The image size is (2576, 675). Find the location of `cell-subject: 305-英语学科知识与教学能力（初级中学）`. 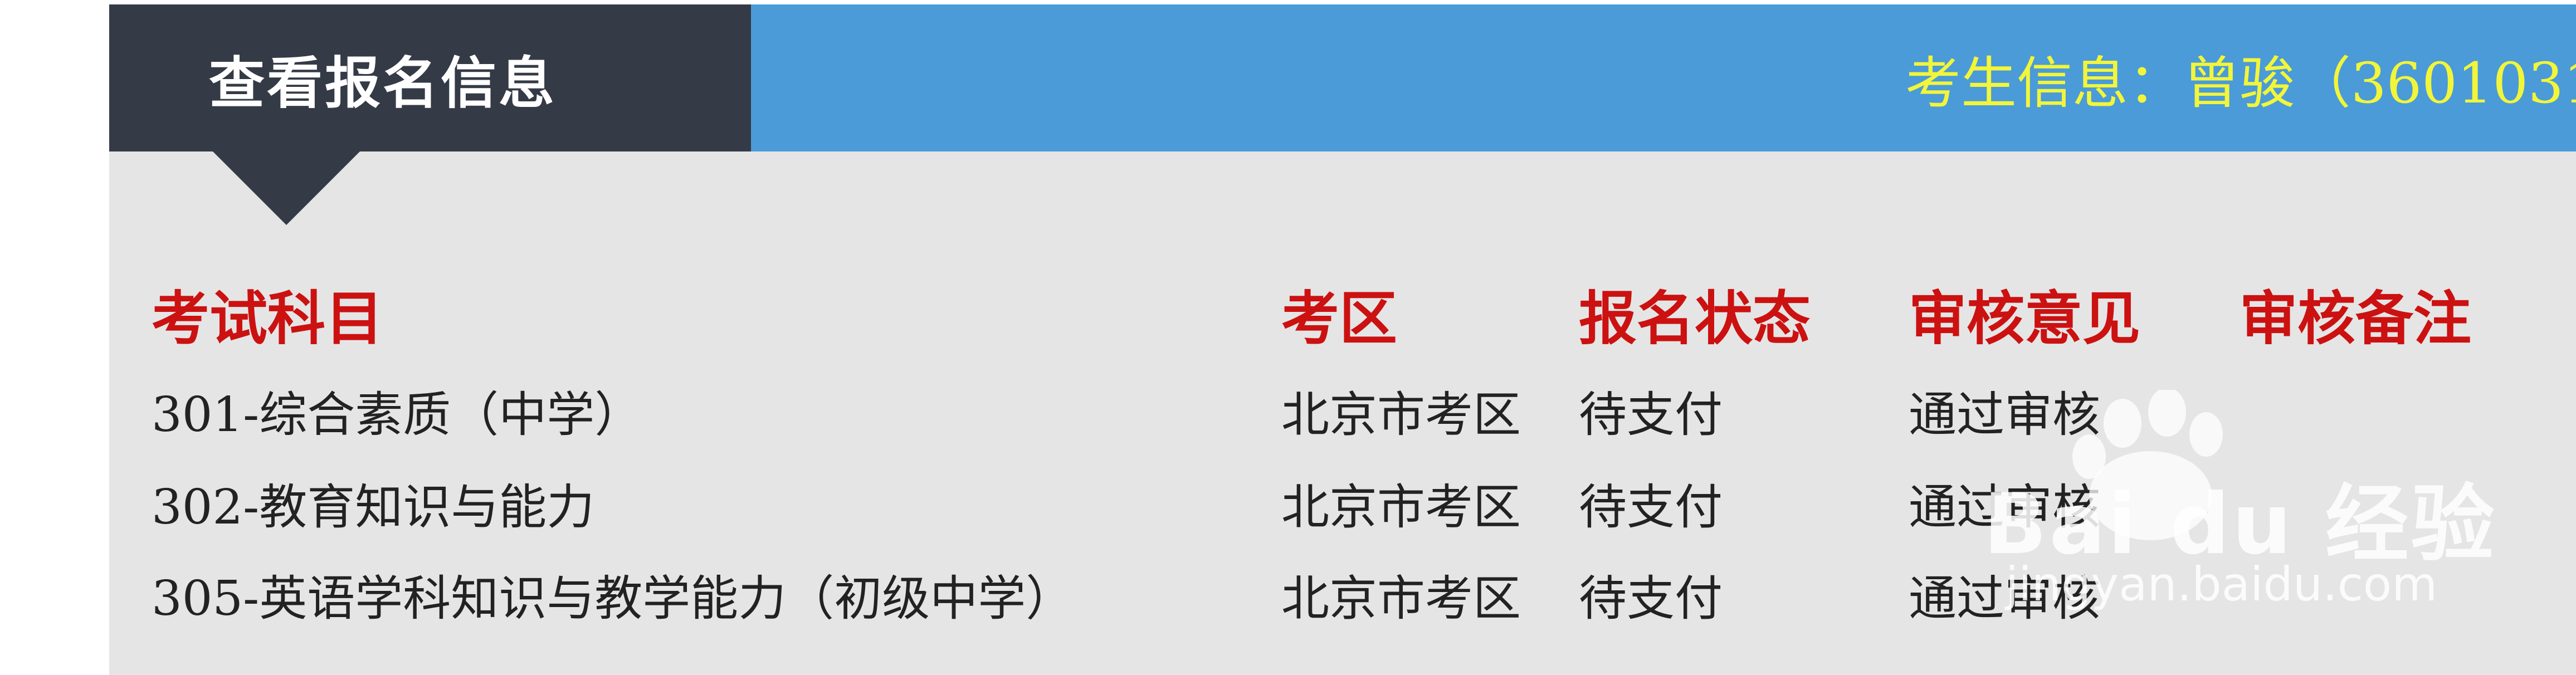

cell-subject: 305-英语学科知识与教学能力（初级中学） is located at coordinates (613, 599).